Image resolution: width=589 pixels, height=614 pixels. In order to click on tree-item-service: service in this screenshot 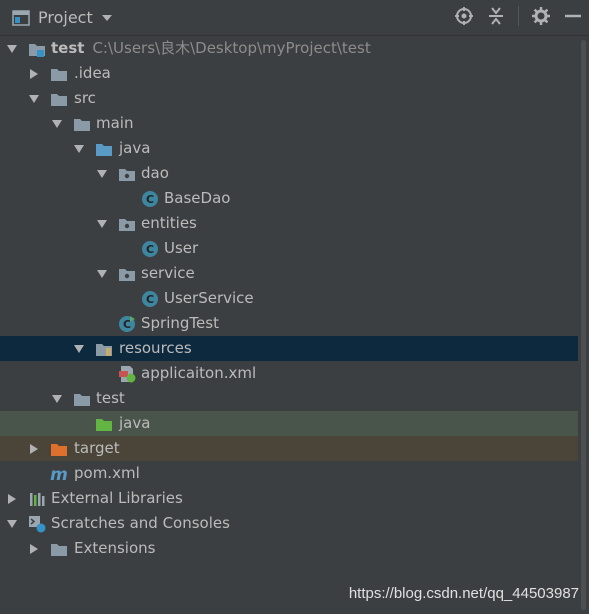, I will do `click(289, 273)`.